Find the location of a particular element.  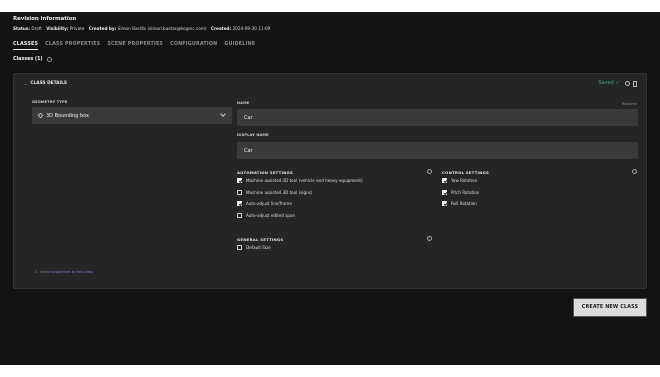

option-label: Auto-adjust edited span is located at coordinates (271, 215).